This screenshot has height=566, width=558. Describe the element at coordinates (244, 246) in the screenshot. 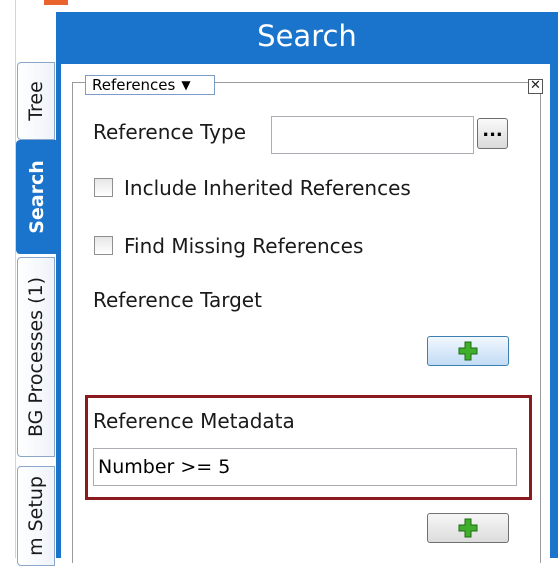

I see `find-missing-label: Find Missing References` at that location.